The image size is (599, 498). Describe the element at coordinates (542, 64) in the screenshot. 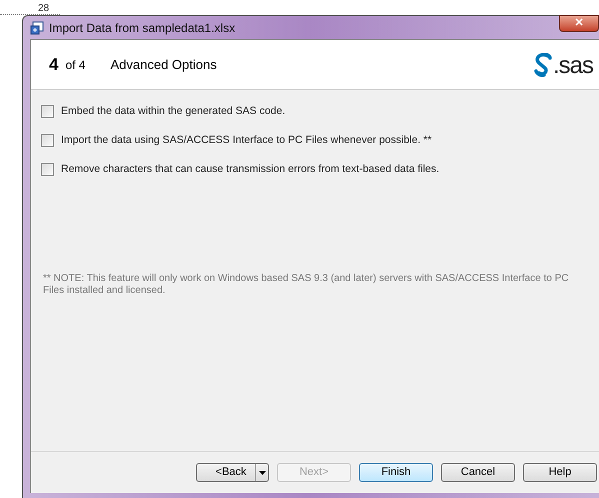

I see `swirl-logo-icon` at that location.